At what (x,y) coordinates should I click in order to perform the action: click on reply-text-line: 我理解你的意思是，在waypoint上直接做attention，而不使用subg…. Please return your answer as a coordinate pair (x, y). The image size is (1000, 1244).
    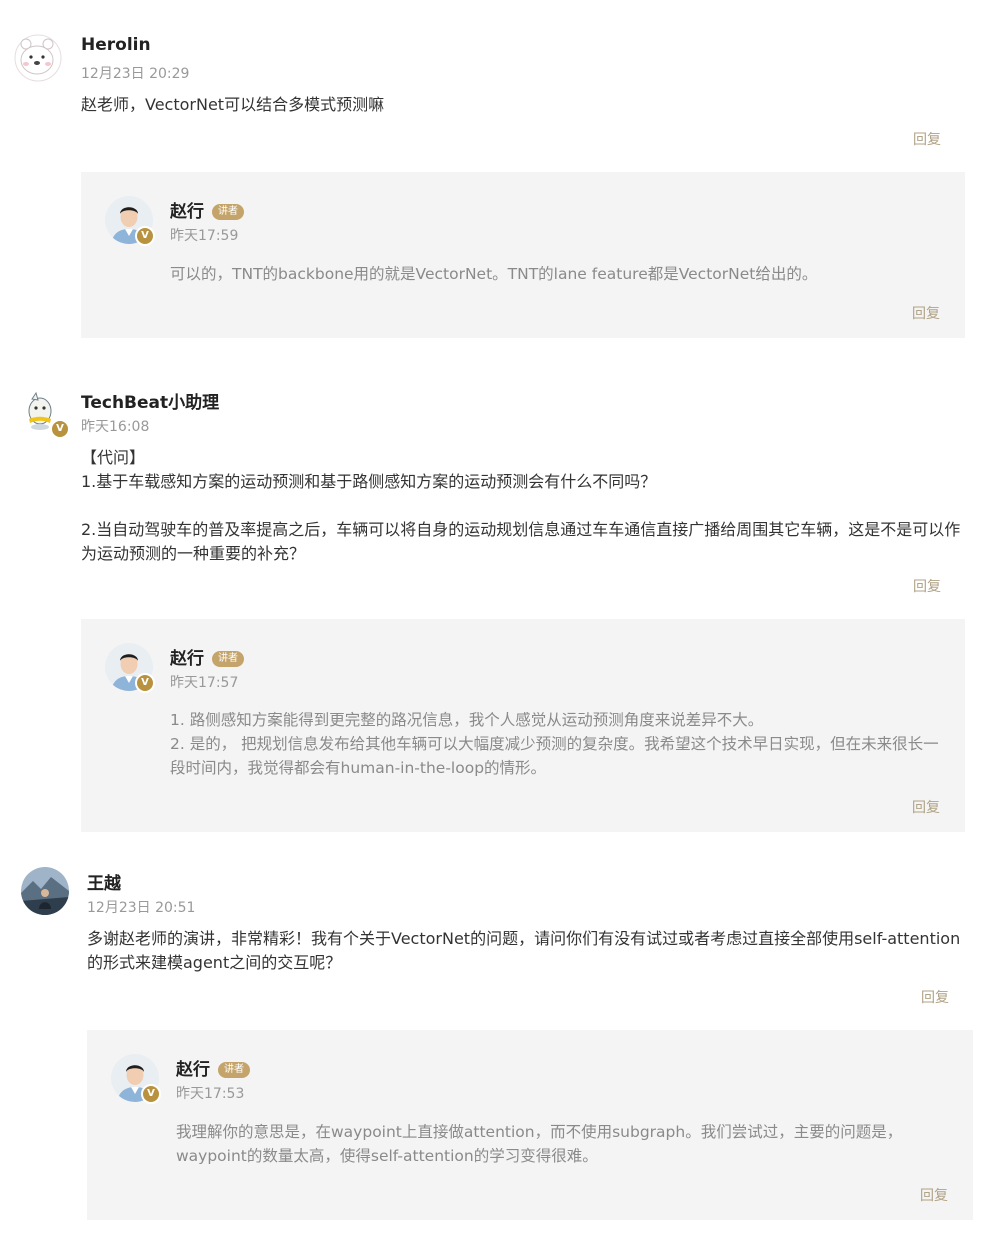
    Looking at the image, I should click on (539, 1144).